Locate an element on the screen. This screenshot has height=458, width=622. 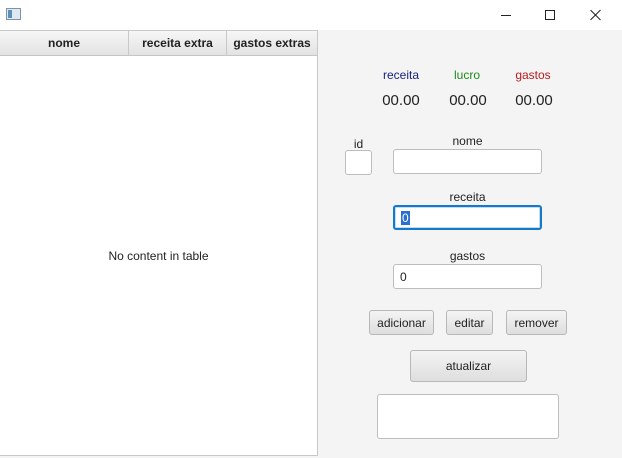
maximize-button is located at coordinates (550, 15).